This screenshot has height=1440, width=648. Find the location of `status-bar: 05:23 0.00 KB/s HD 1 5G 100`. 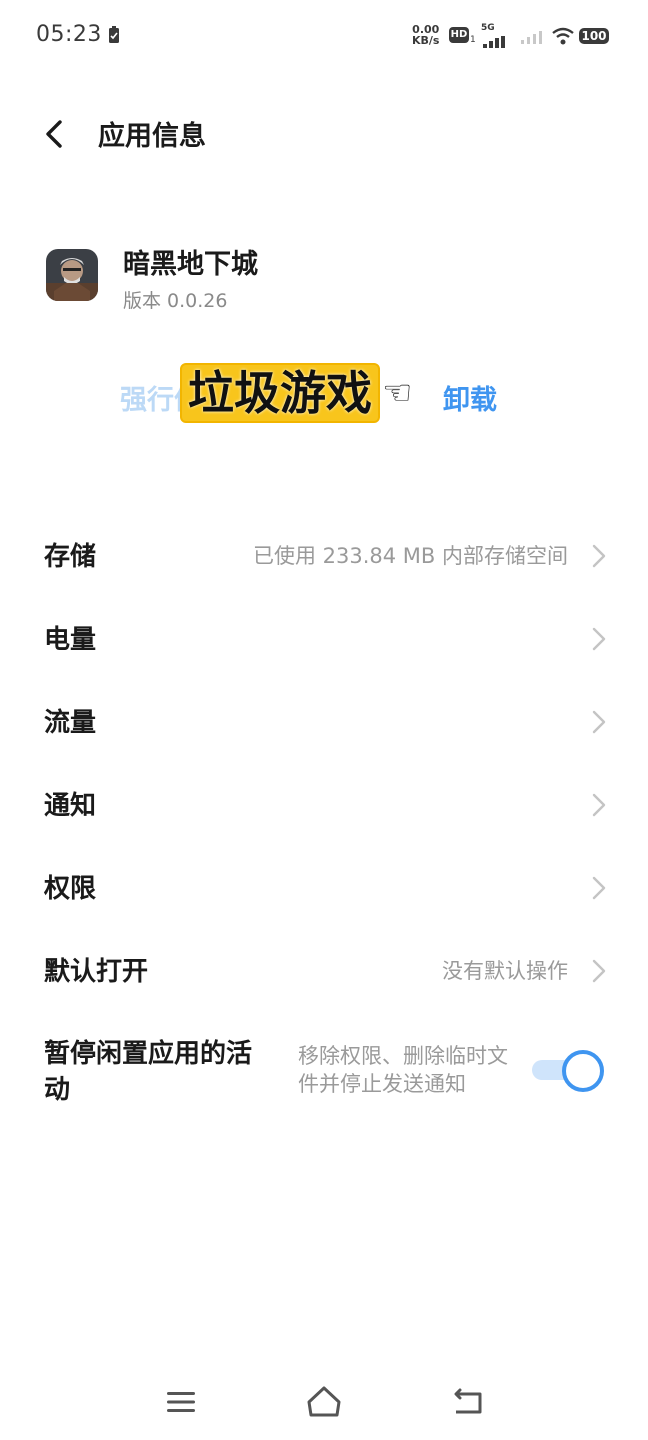

status-bar: 05:23 0.00 KB/s HD 1 5G 100 is located at coordinates (324, 36).